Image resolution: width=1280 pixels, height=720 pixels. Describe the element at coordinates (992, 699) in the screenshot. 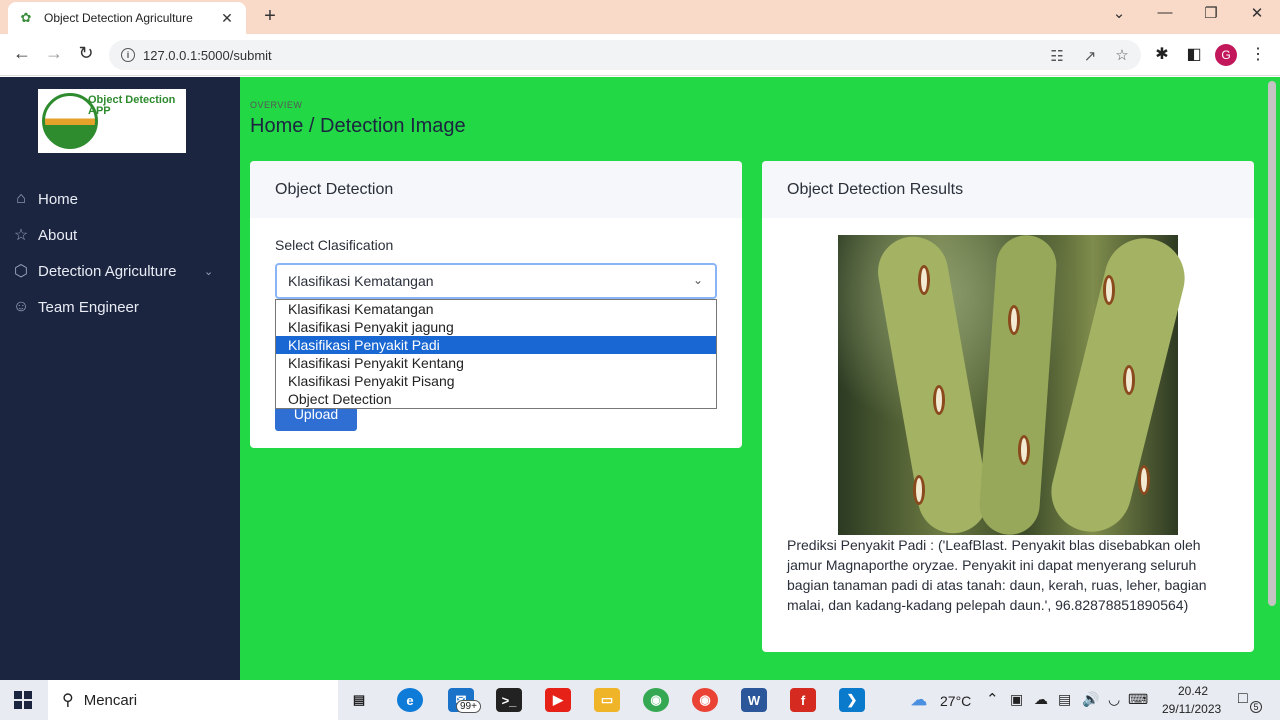

I see `tray-chevron-up-icon: ⌃` at that location.